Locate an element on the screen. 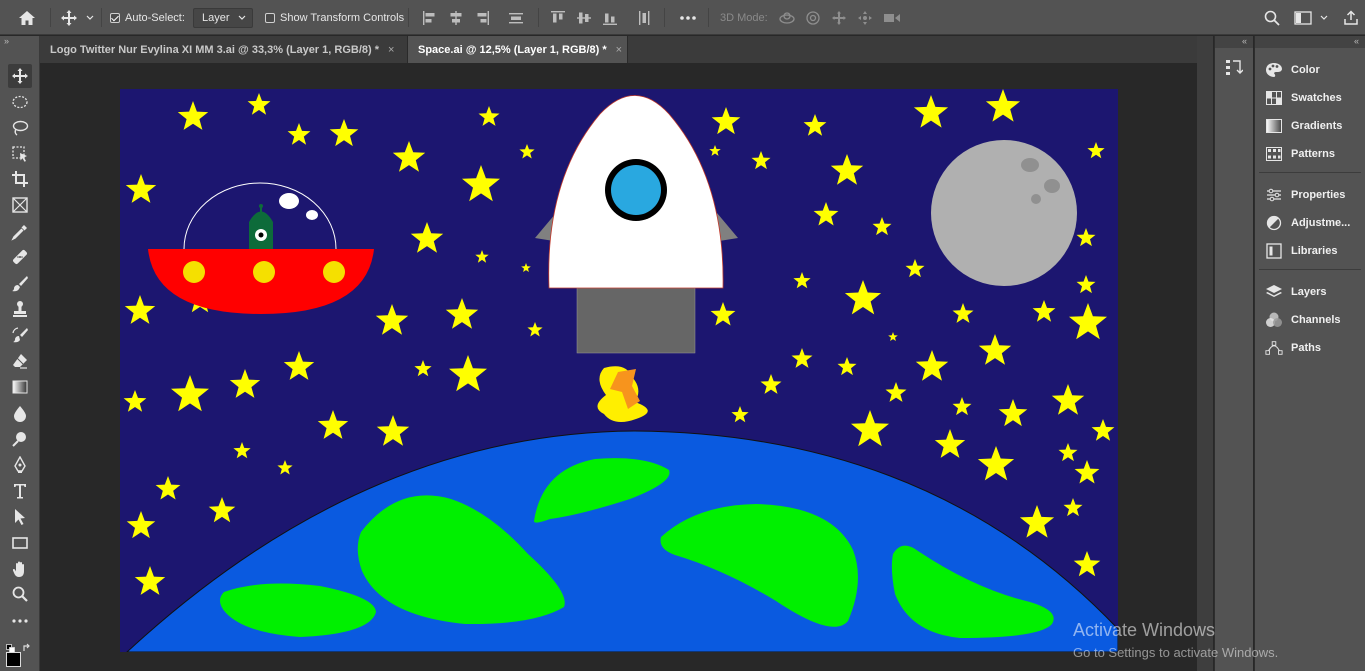 The image size is (1365, 671). auto-select-target-value: Layer is located at coordinates (216, 17).